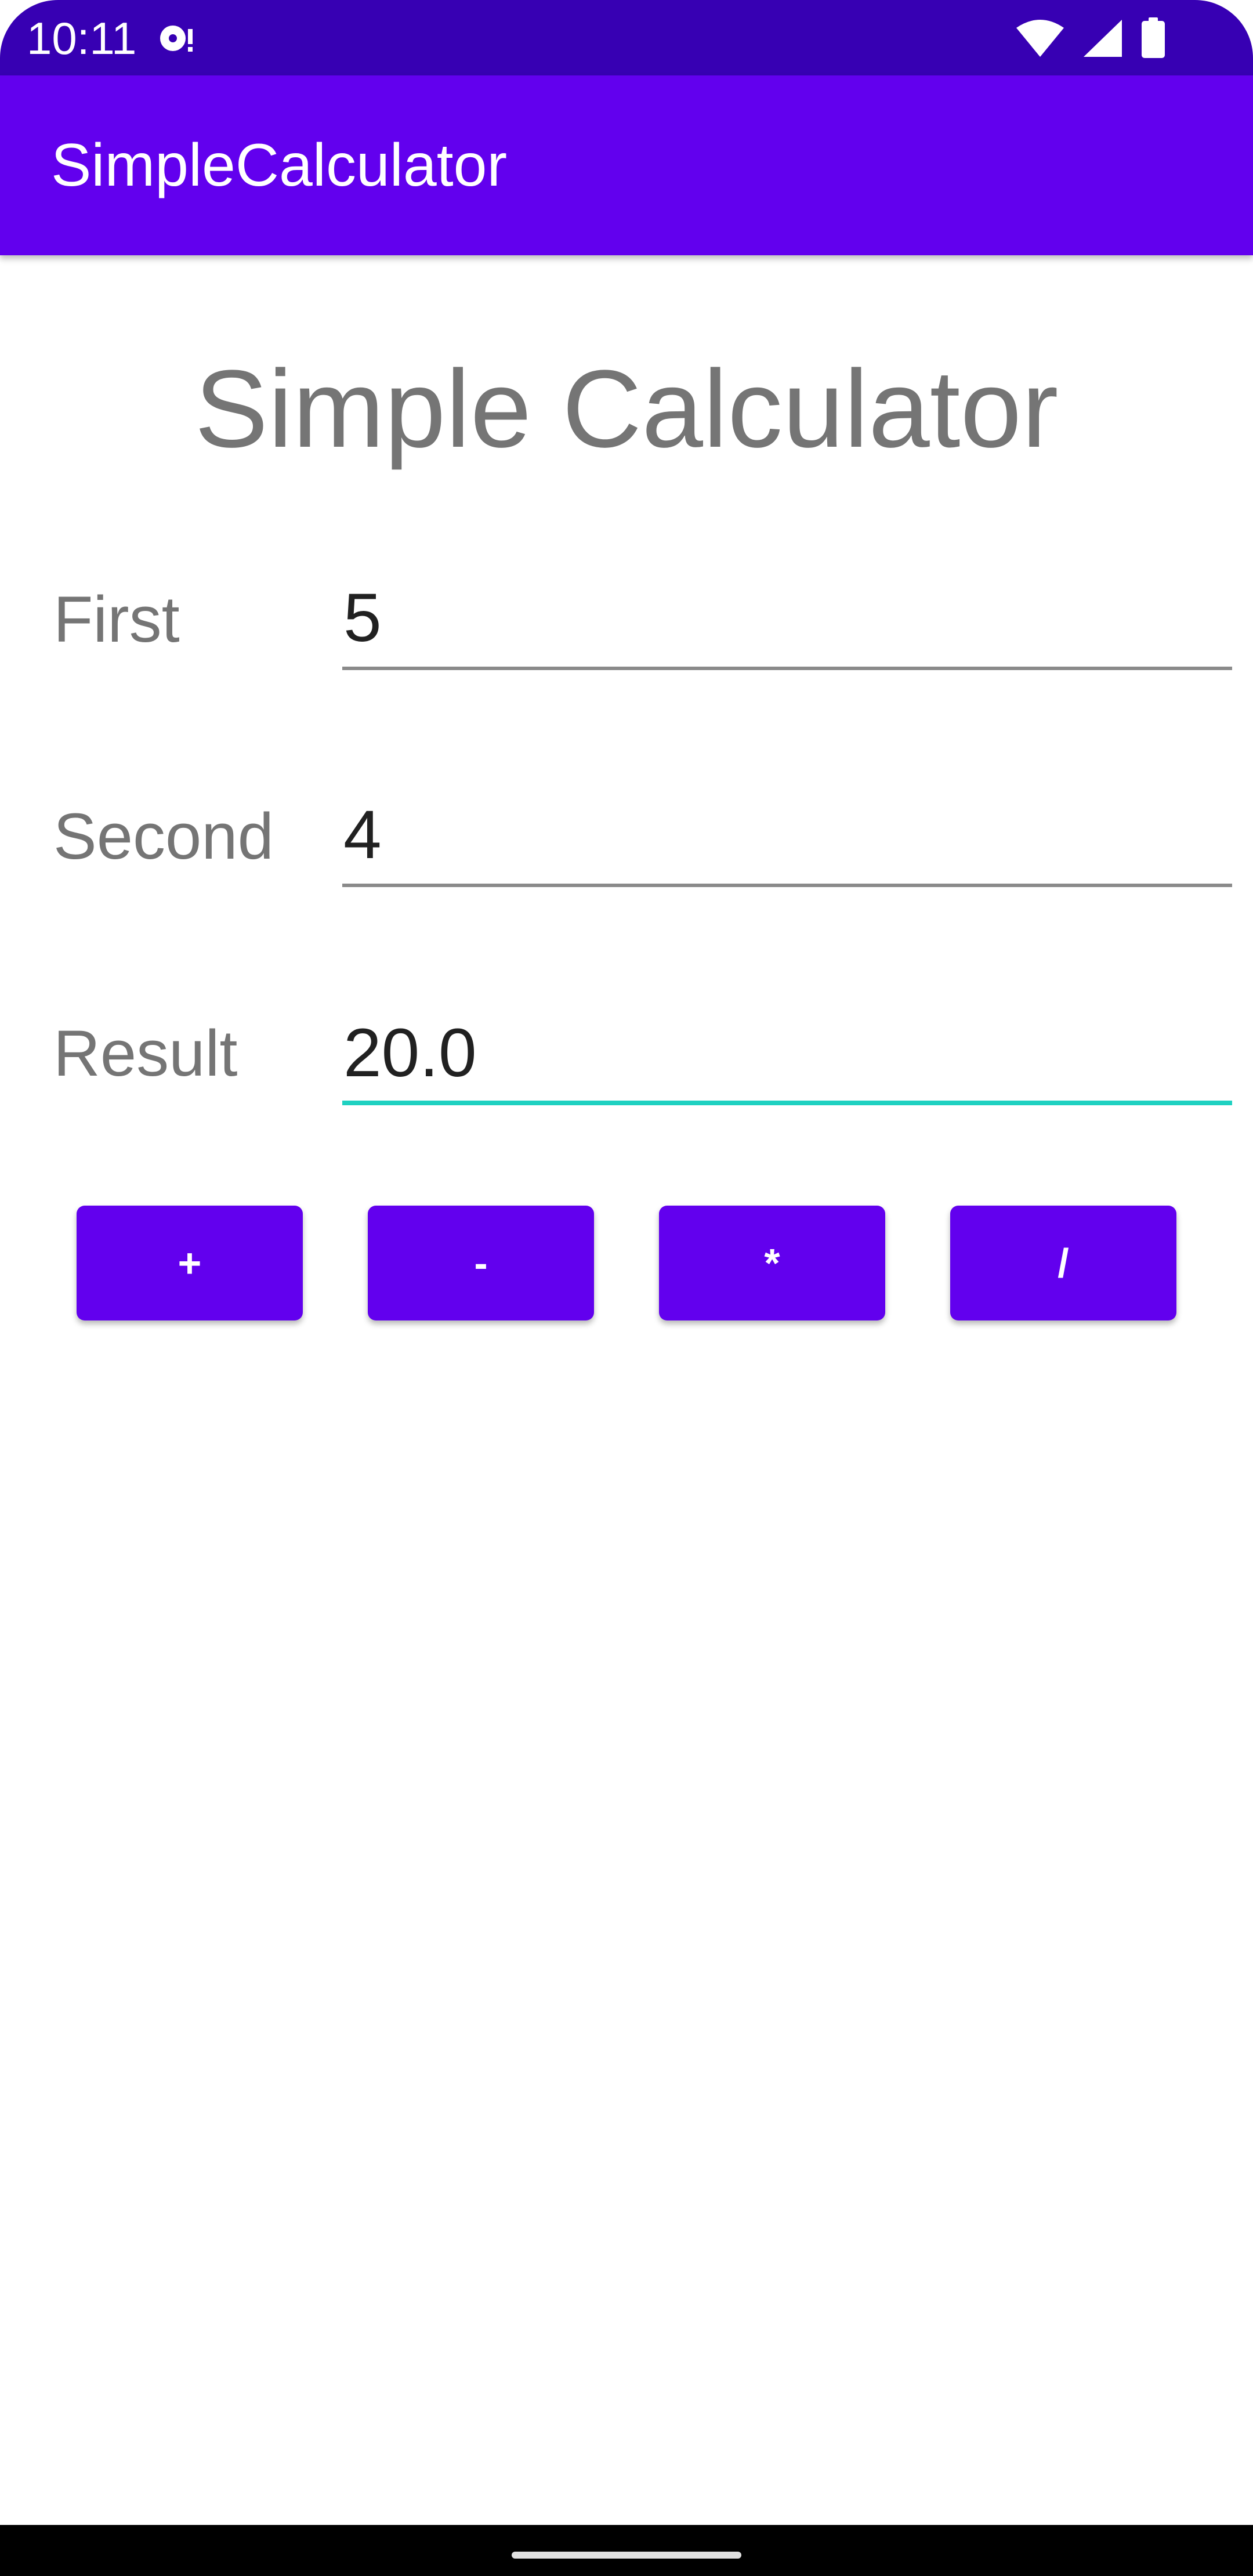 The width and height of the screenshot is (1253, 2576). What do you see at coordinates (787, 1058) in the screenshot?
I see `result-input: 20.0` at bounding box center [787, 1058].